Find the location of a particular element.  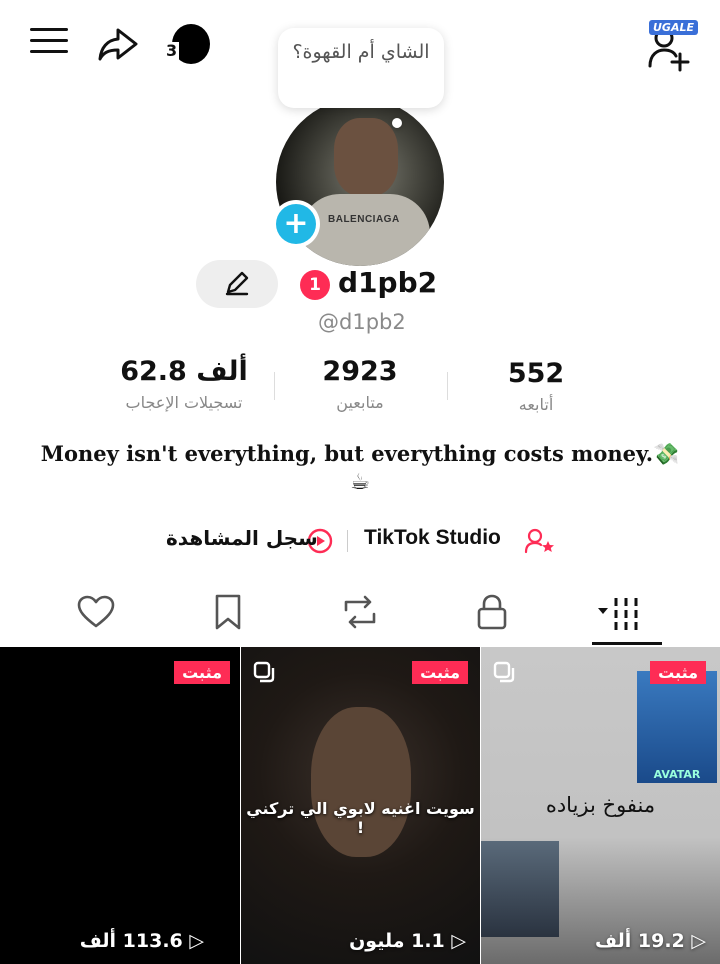

status-bubble: الشاي أم القهوة؟ is located at coordinates (361, 68).